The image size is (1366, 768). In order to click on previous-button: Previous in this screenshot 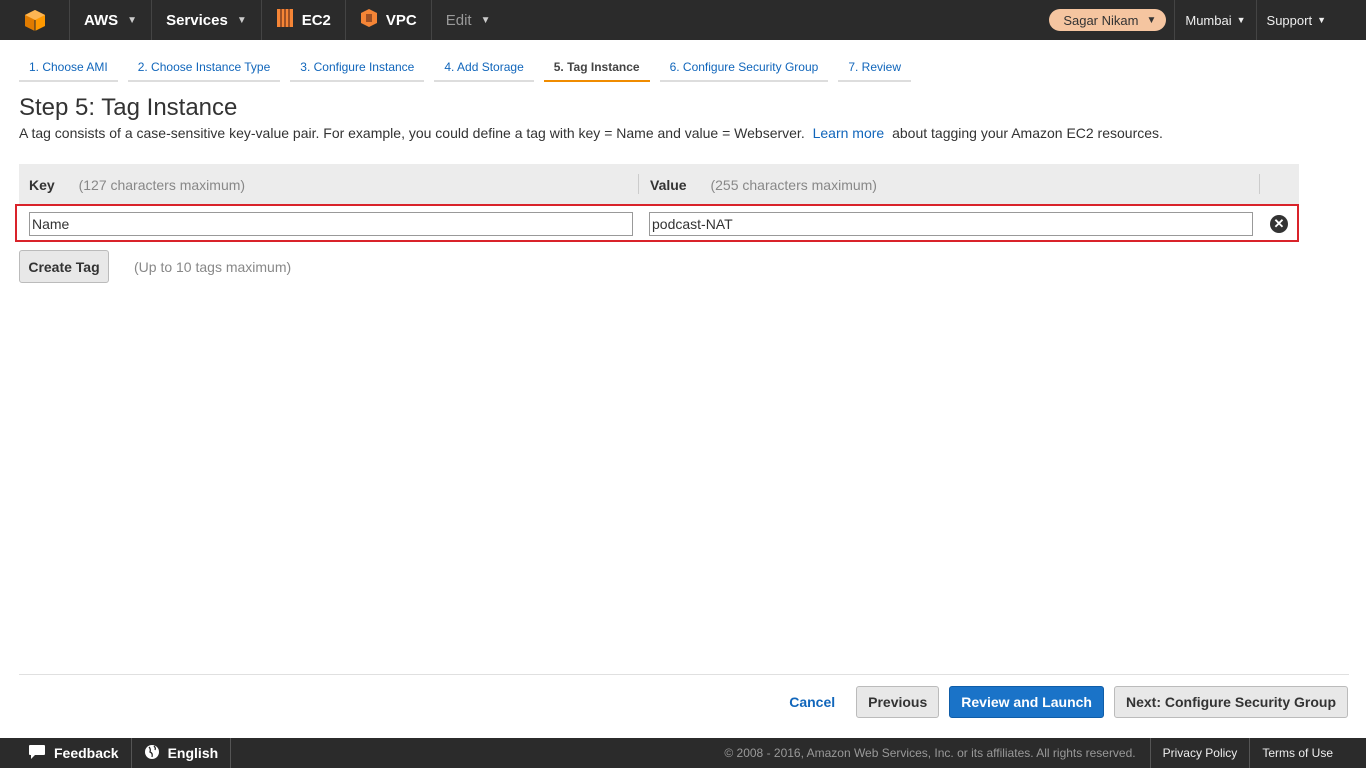, I will do `click(898, 702)`.